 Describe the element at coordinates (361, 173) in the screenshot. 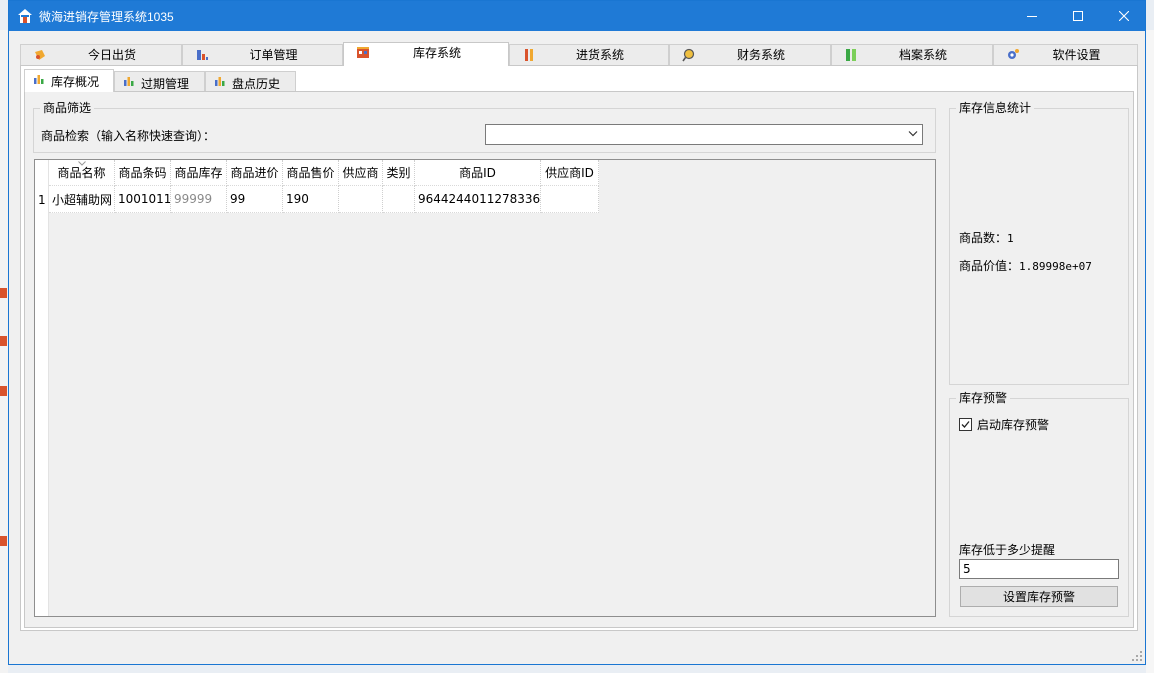

I see `column-header-supplier: 供应商` at that location.